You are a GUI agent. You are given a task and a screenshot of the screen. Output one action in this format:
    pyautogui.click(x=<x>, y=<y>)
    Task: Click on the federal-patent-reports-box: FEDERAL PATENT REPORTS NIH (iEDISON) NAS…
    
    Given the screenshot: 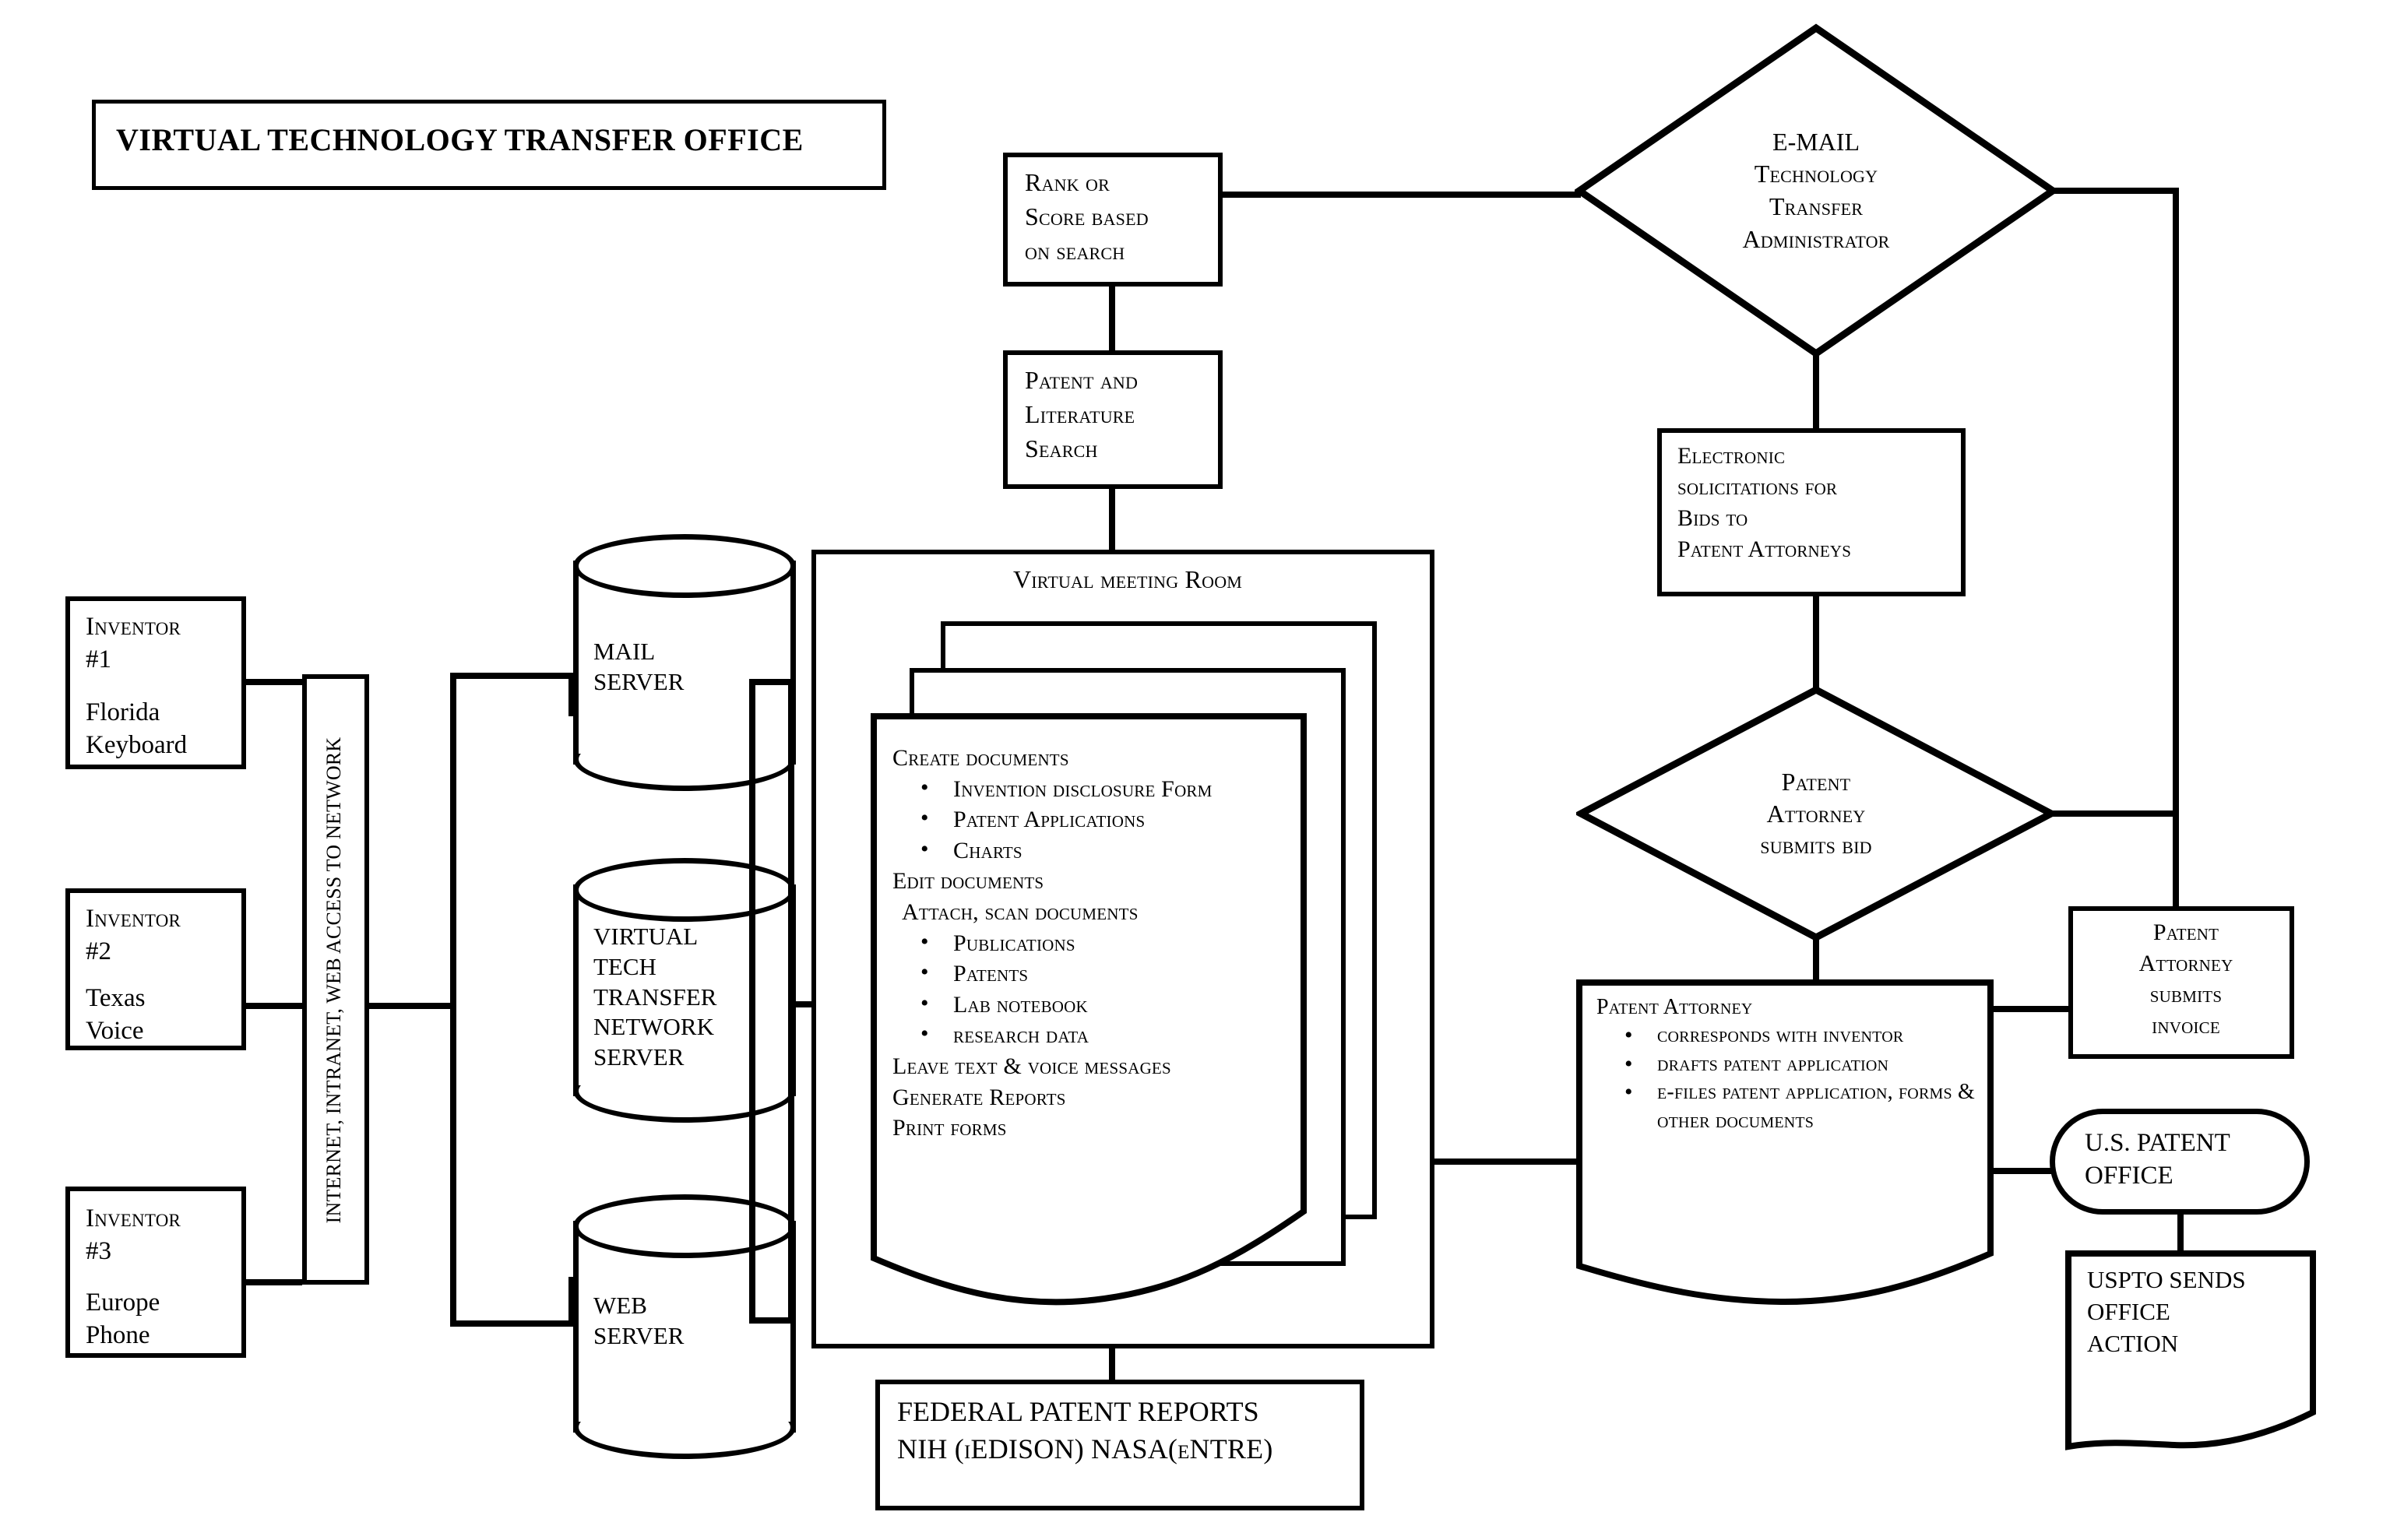 What is the action you would take?
    pyautogui.click(x=1119, y=1445)
    